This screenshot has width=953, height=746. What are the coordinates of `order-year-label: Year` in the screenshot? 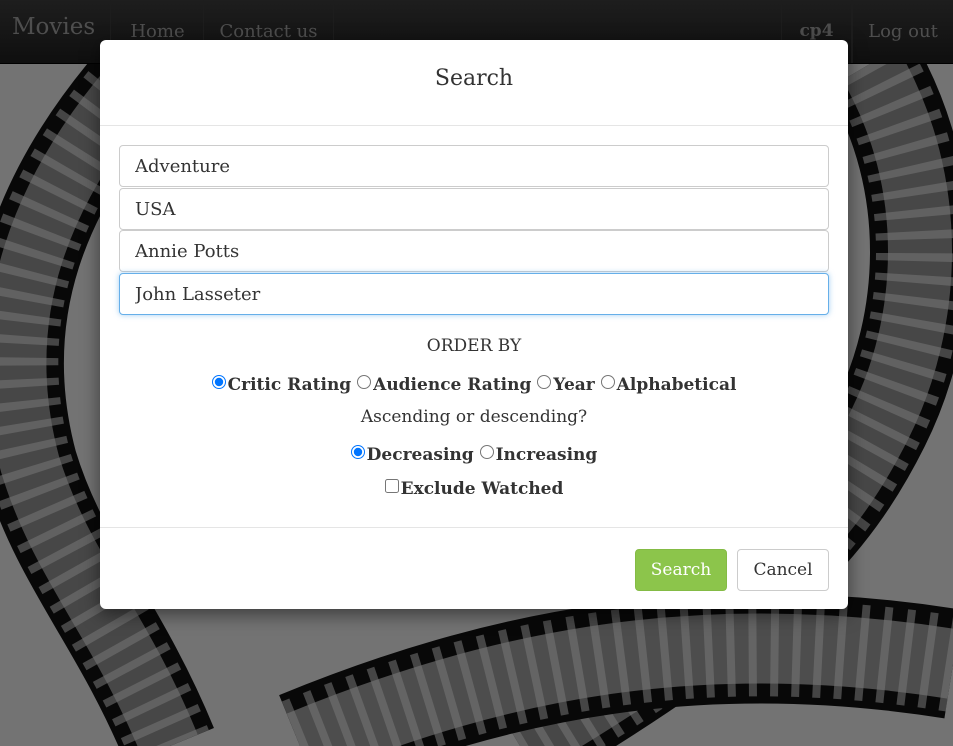 It's located at (574, 385).